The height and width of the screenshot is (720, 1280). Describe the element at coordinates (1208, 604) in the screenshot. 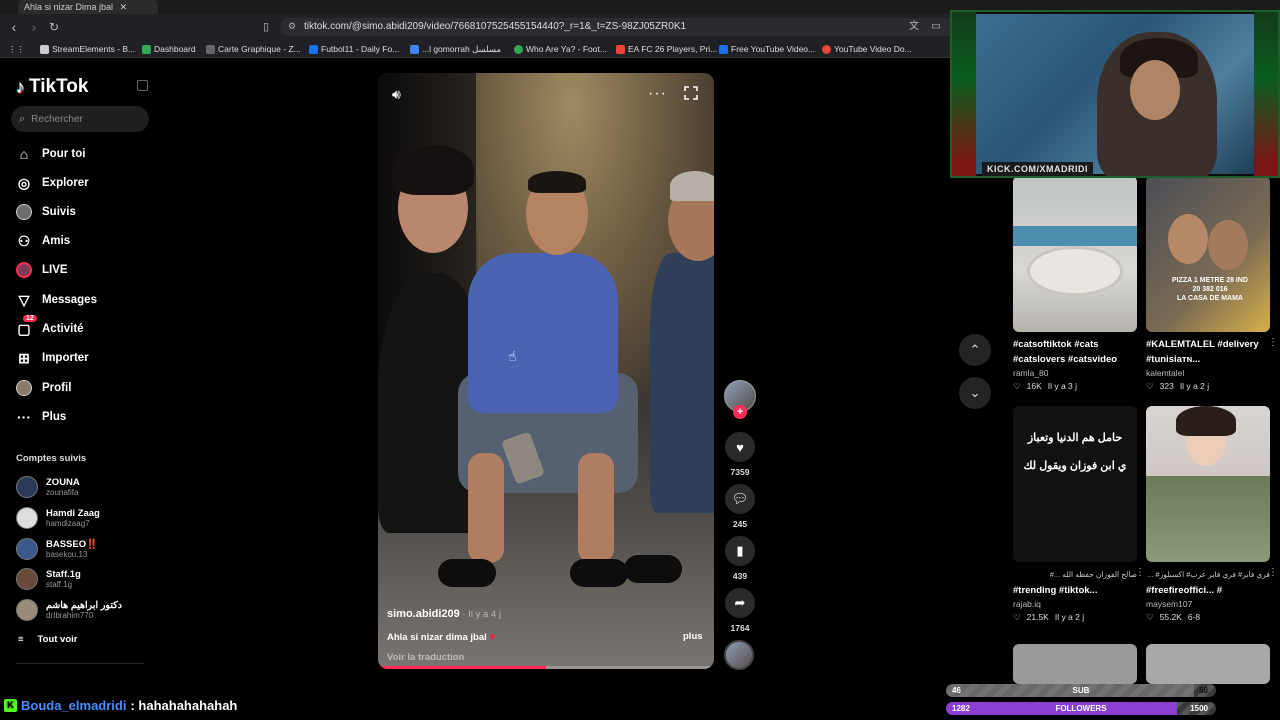

I see `card-username: maysem107` at that location.